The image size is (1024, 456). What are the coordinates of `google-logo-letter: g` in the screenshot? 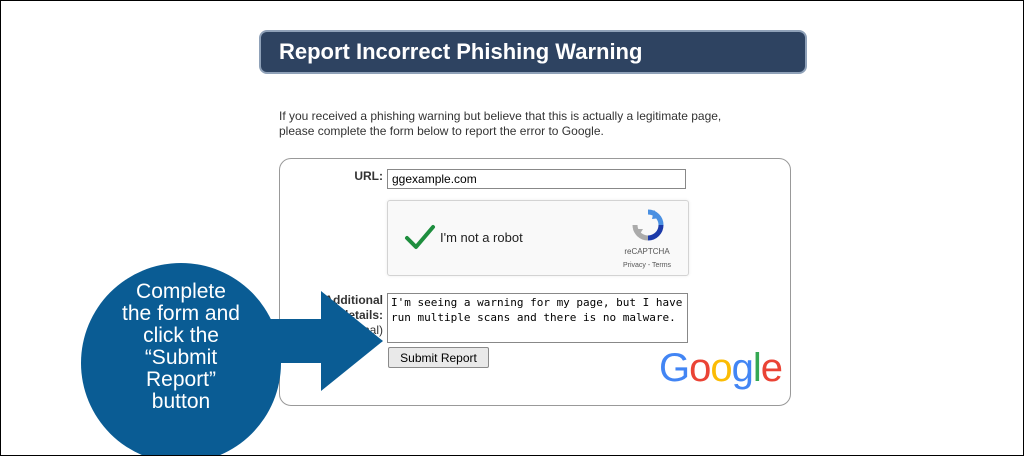 It's located at (742, 368).